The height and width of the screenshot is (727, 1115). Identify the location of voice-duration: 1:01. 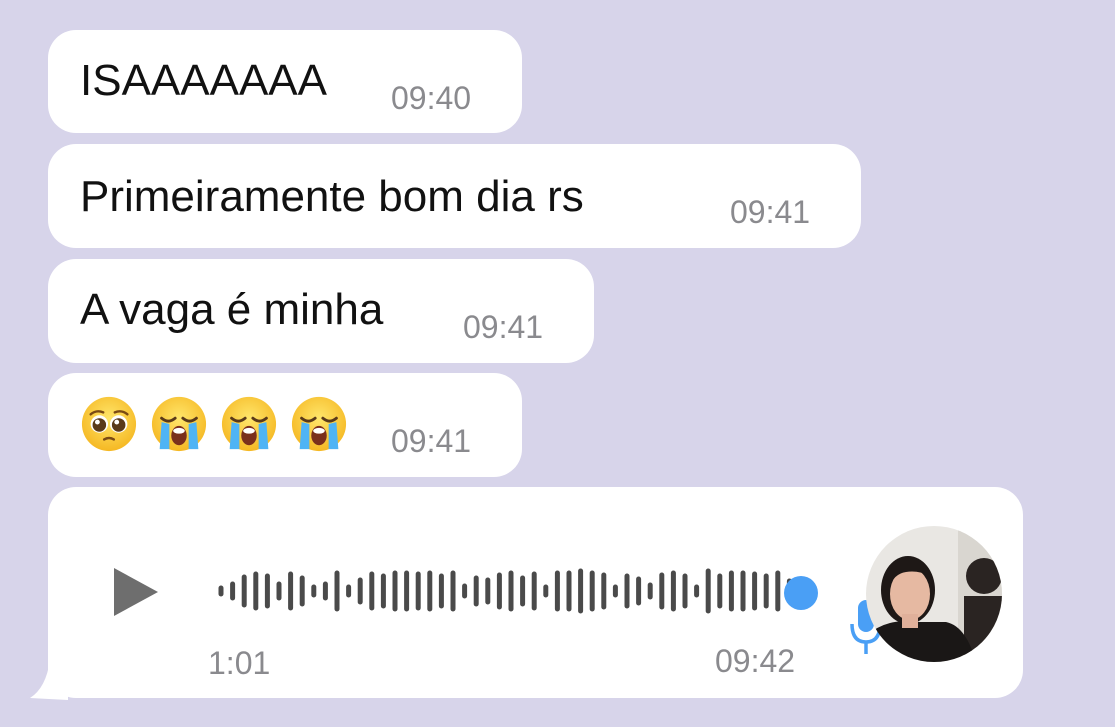
(239, 663).